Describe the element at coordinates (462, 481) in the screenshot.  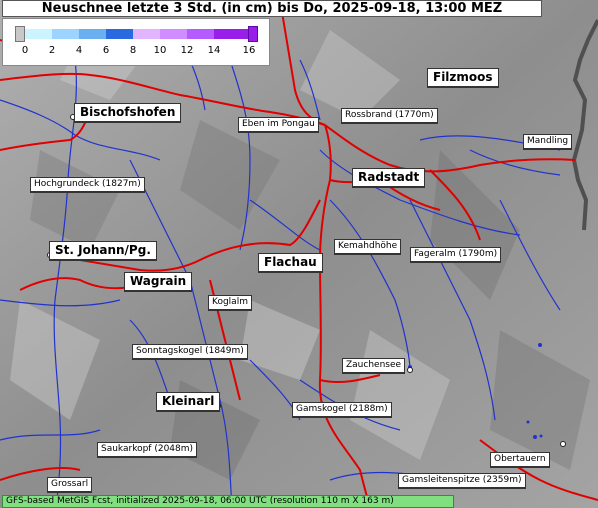
I see `place-gamsleitenspitze: Gamsleitenspitze (2359m)` at that location.